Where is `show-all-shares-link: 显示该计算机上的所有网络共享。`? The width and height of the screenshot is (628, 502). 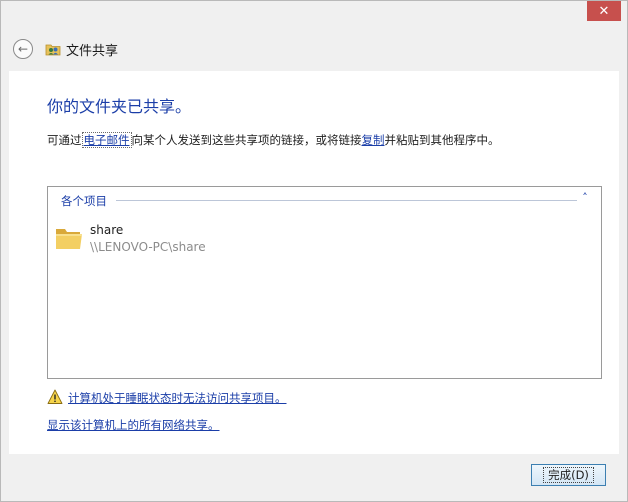
show-all-shares-link: 显示该计算机上的所有网络共享。 is located at coordinates (133, 425).